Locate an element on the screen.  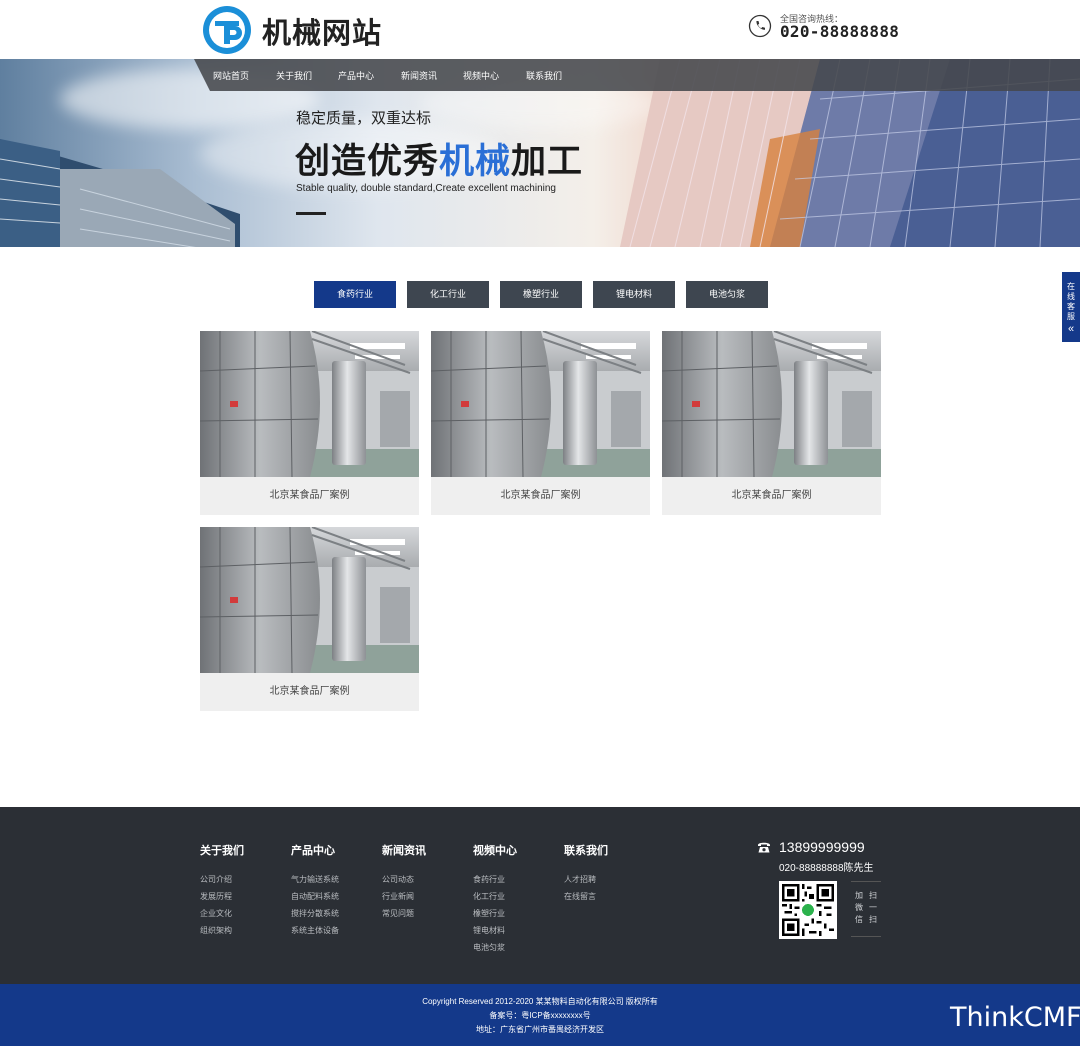
tab-lithium: 锂电材料 is located at coordinates (634, 294).